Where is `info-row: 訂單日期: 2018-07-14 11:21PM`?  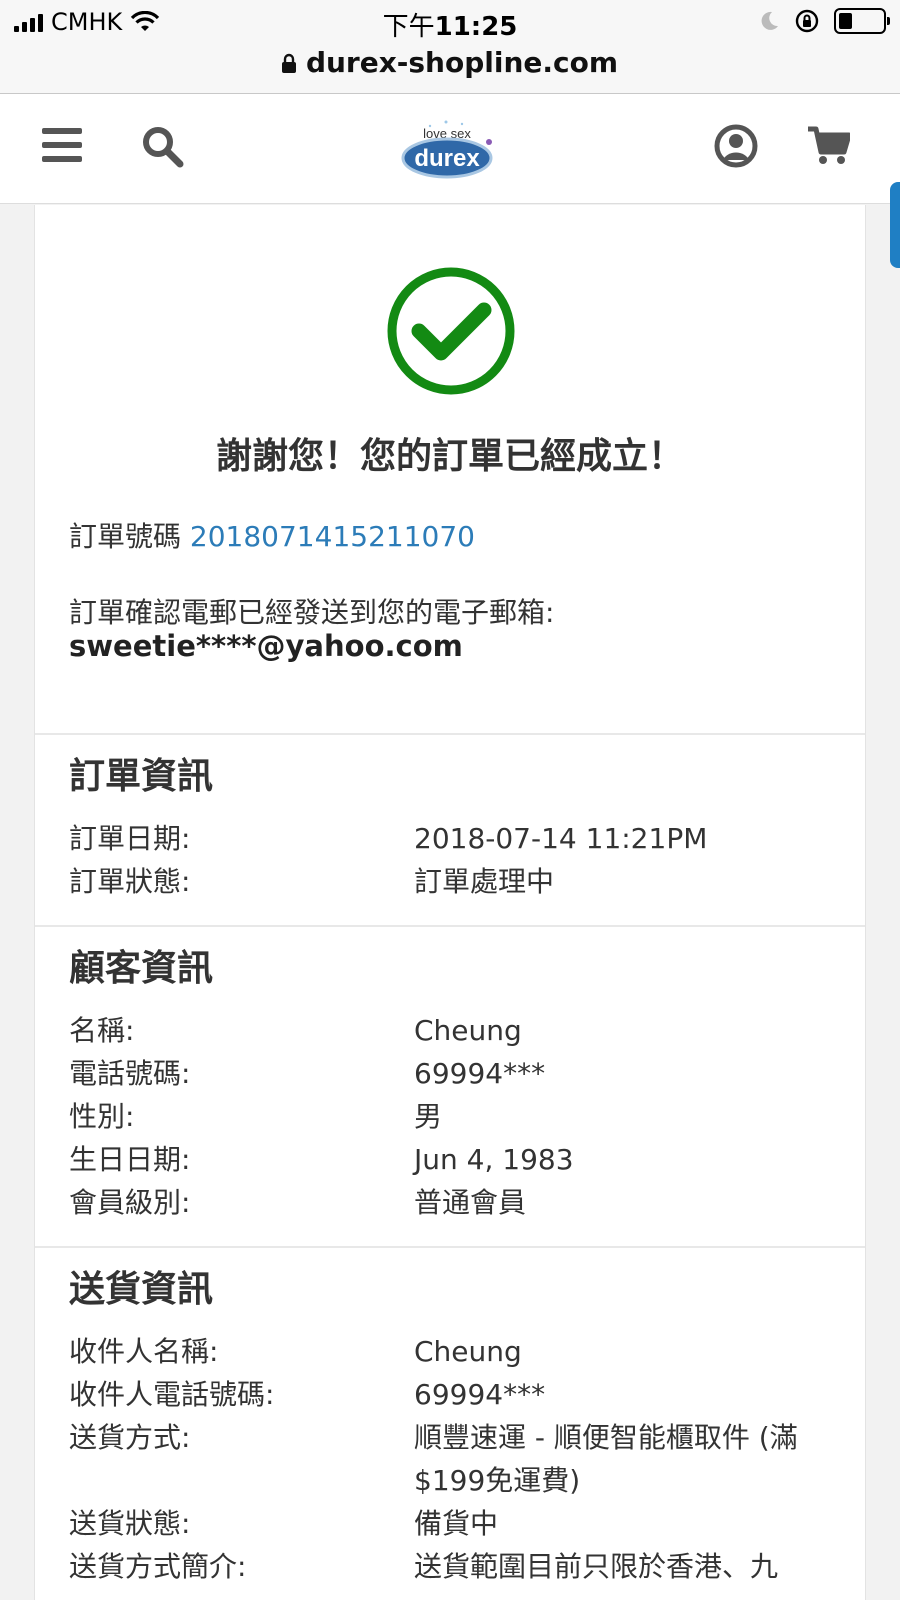 info-row: 訂單日期: 2018-07-14 11:21PM is located at coordinates (450, 838).